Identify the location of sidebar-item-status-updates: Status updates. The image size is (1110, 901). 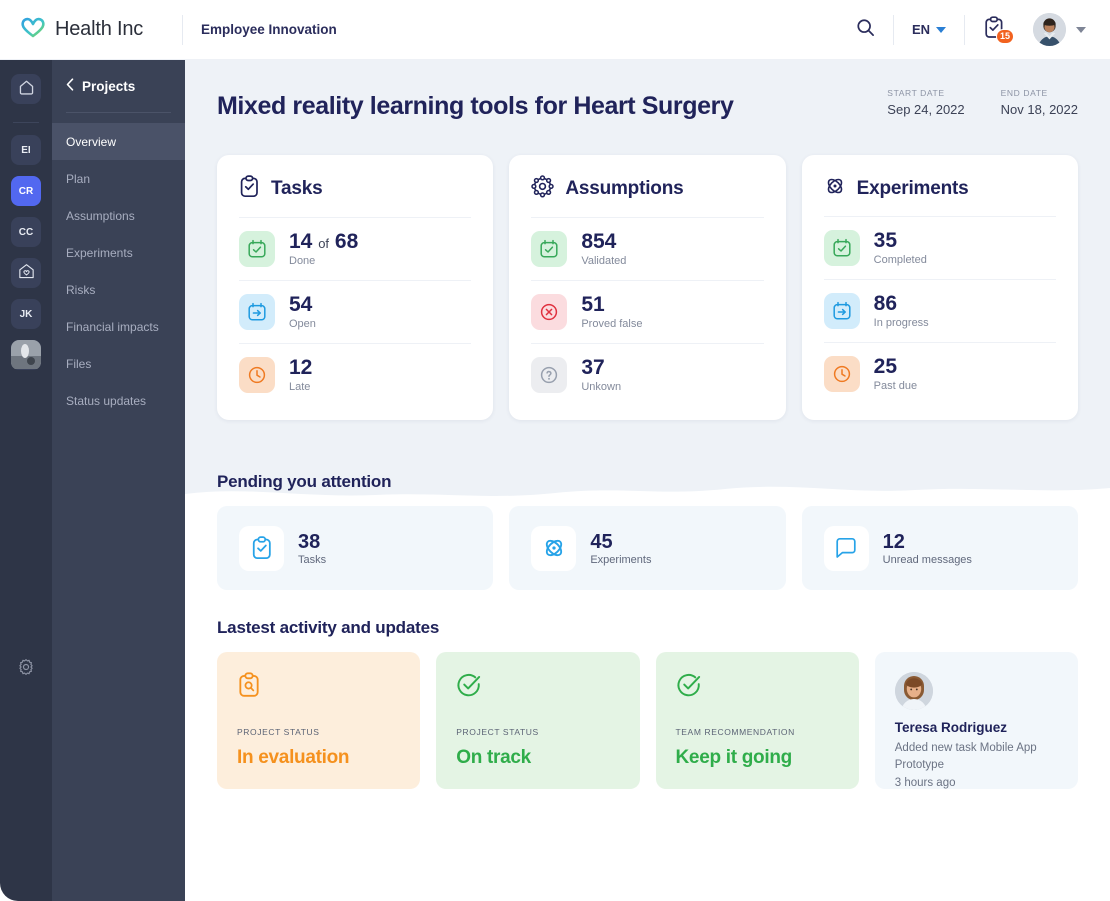
(118, 400).